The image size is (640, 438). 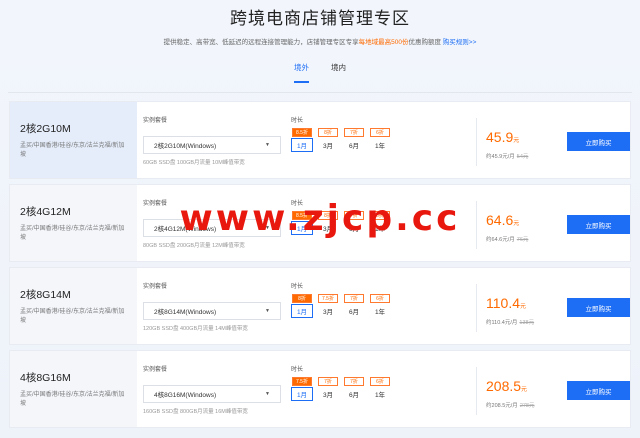 I want to click on plan-spec: 160GB SSD盘 800GB月流量 16M峰值带宽, so click(x=195, y=412).